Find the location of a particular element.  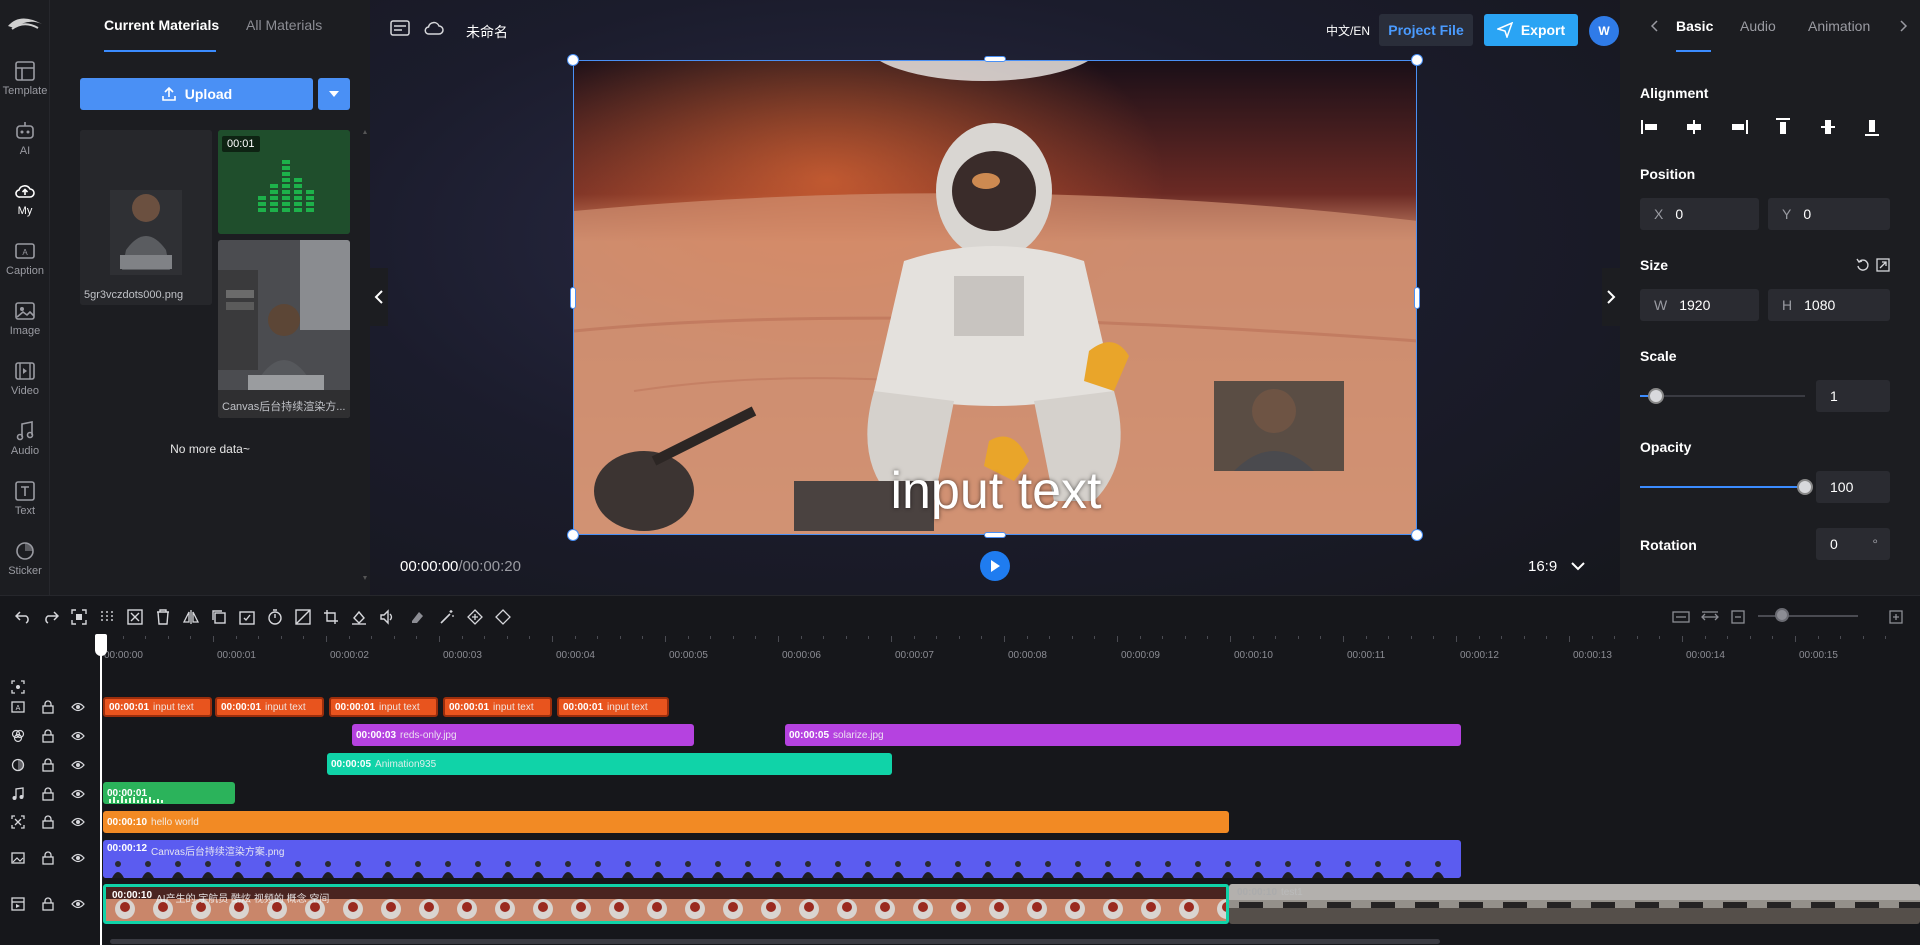

resize-handle-bl is located at coordinates (573, 535).